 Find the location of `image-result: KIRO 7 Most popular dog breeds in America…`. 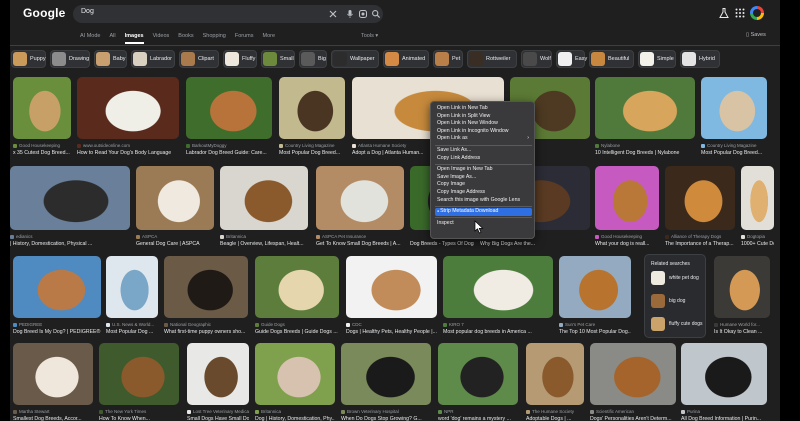

image-result: KIRO 7 Most popular dog breeds in America… is located at coordinates (498, 297).